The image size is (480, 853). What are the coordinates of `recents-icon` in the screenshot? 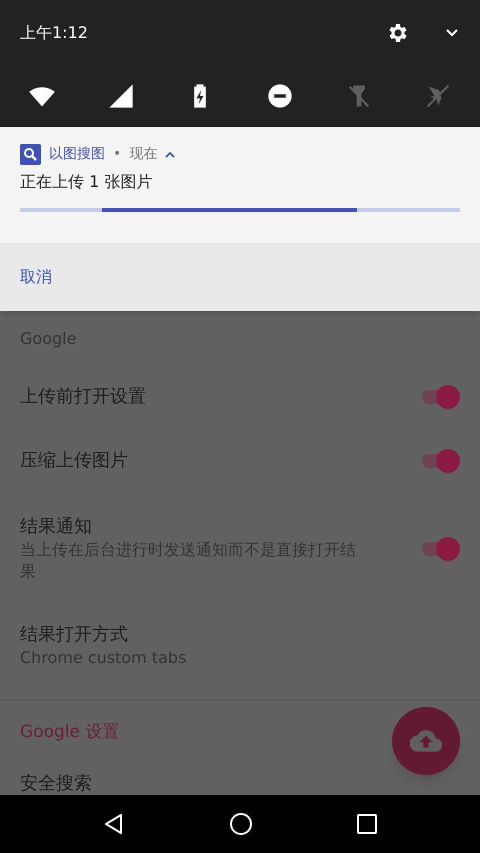 It's located at (367, 824).